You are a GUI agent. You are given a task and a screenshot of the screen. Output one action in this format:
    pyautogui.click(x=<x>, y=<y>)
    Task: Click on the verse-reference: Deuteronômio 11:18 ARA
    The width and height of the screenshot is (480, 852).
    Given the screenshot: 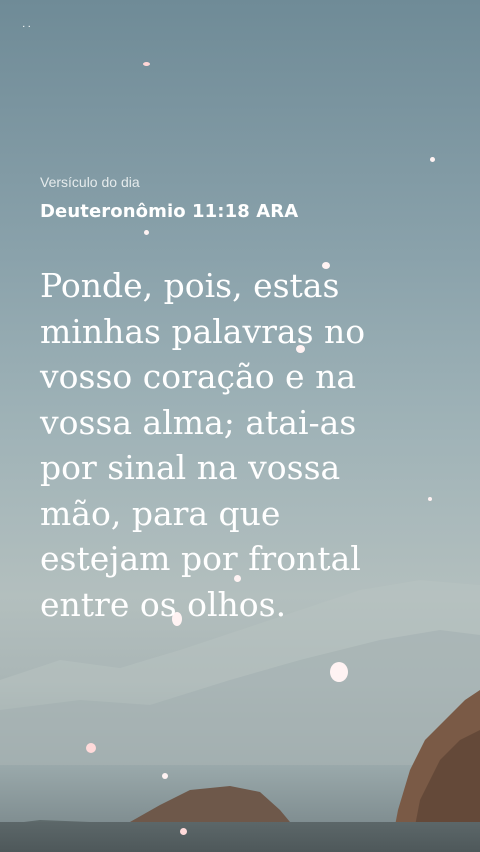 What is the action you would take?
    pyautogui.click(x=169, y=211)
    